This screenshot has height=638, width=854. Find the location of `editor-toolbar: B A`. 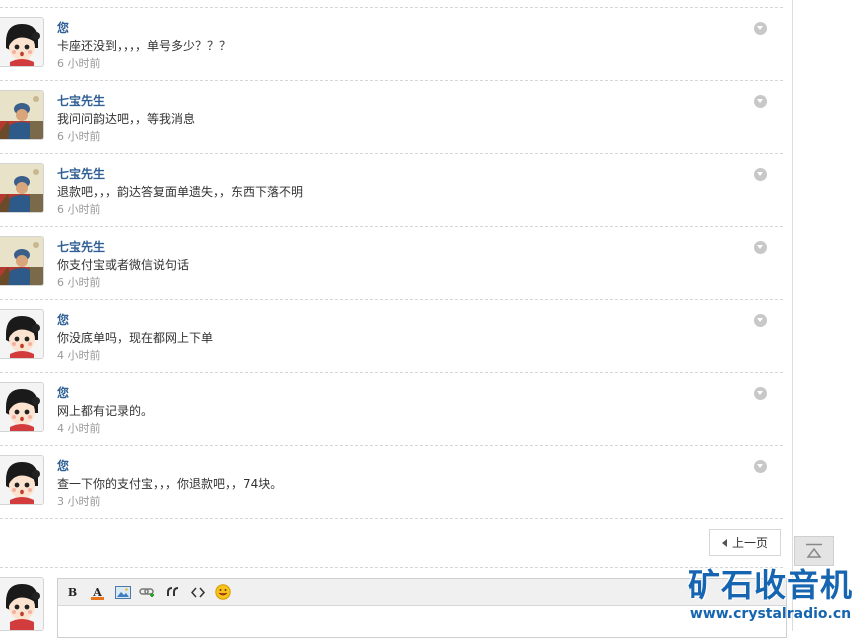

editor-toolbar: B A is located at coordinates (422, 592).